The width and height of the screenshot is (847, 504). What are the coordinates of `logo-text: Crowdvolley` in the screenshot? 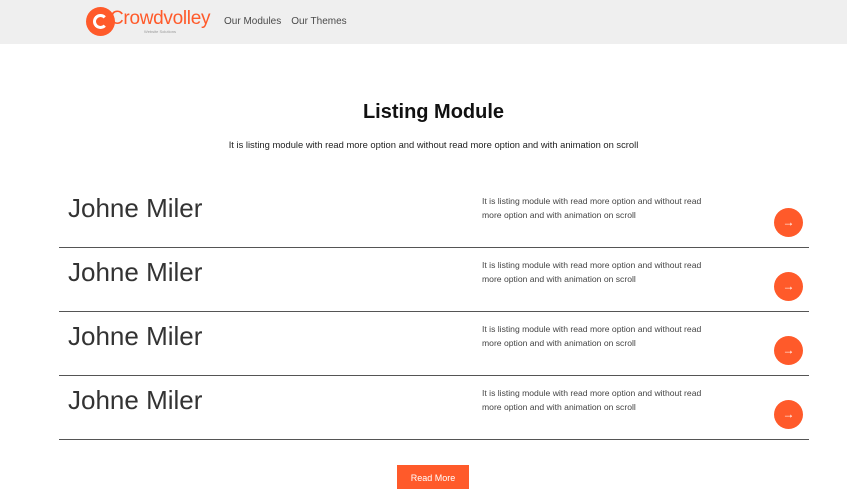 It's located at (160, 18).